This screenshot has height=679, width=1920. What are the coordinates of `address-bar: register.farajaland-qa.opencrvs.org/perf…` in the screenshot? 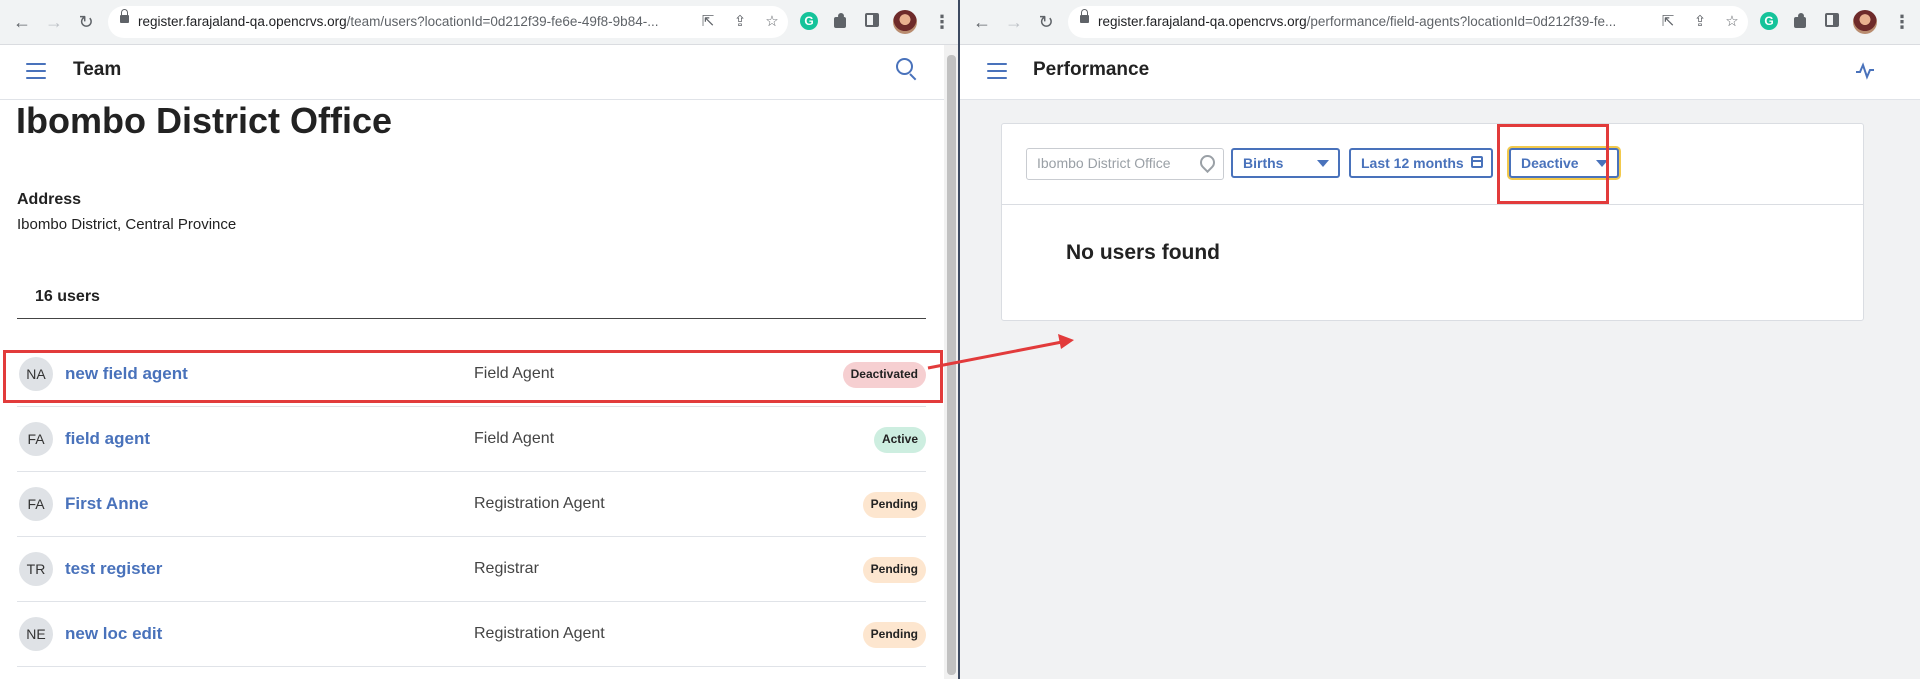 It's located at (1408, 22).